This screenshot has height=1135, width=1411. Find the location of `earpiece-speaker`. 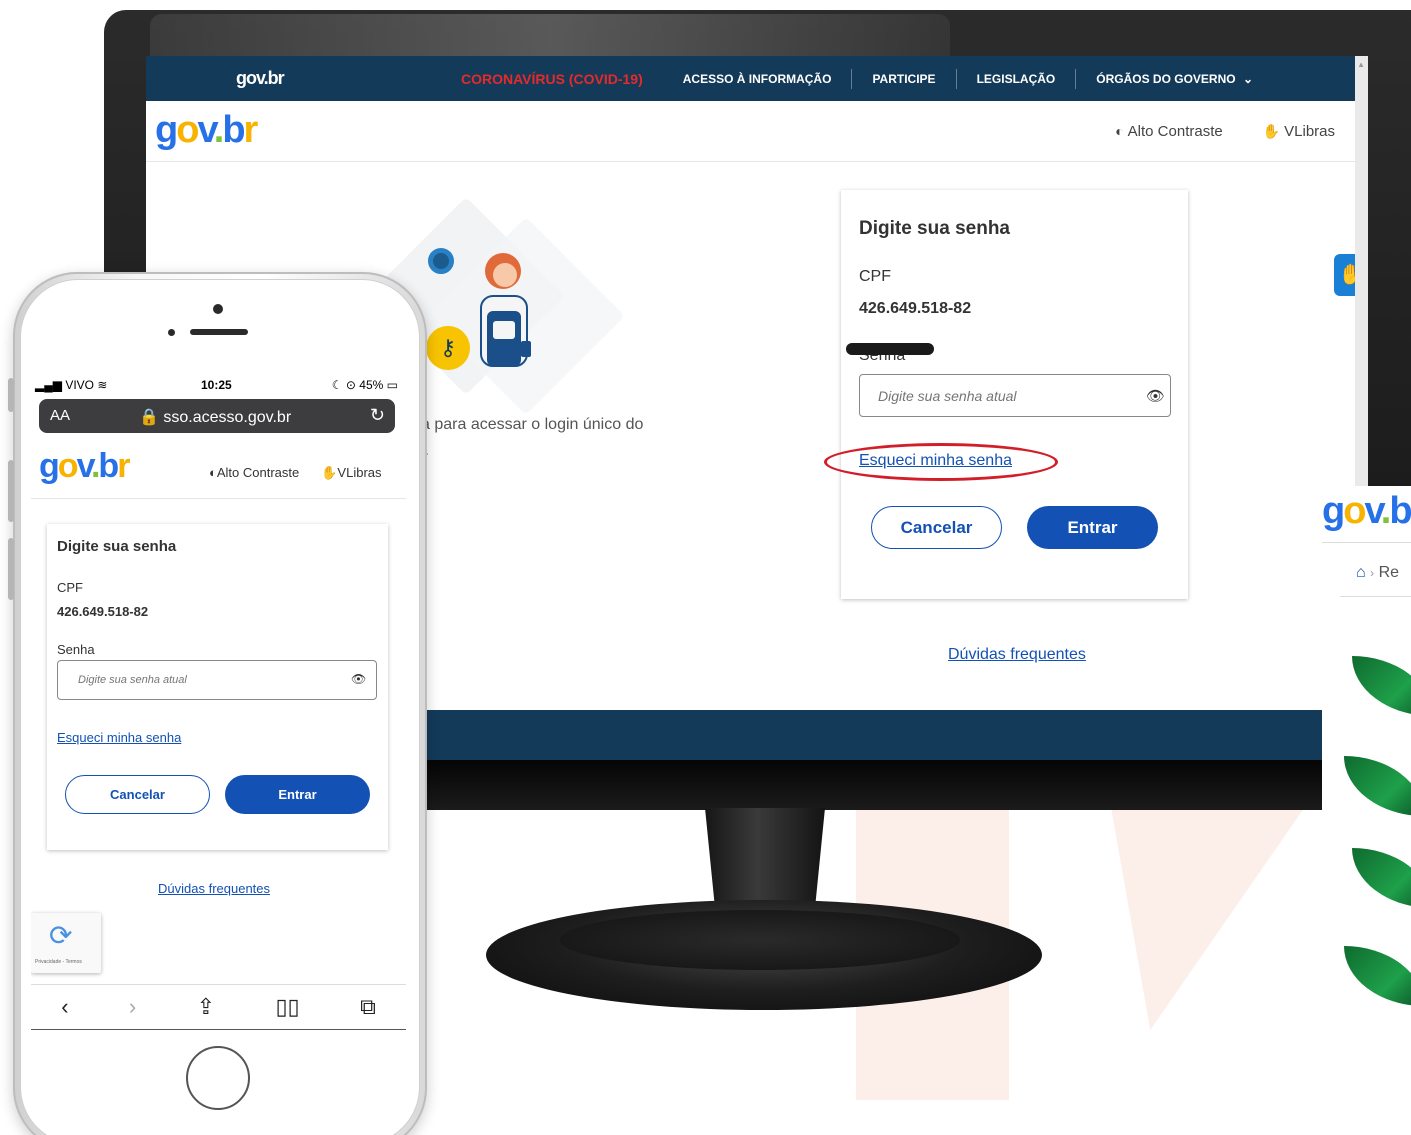

earpiece-speaker is located at coordinates (219, 332).